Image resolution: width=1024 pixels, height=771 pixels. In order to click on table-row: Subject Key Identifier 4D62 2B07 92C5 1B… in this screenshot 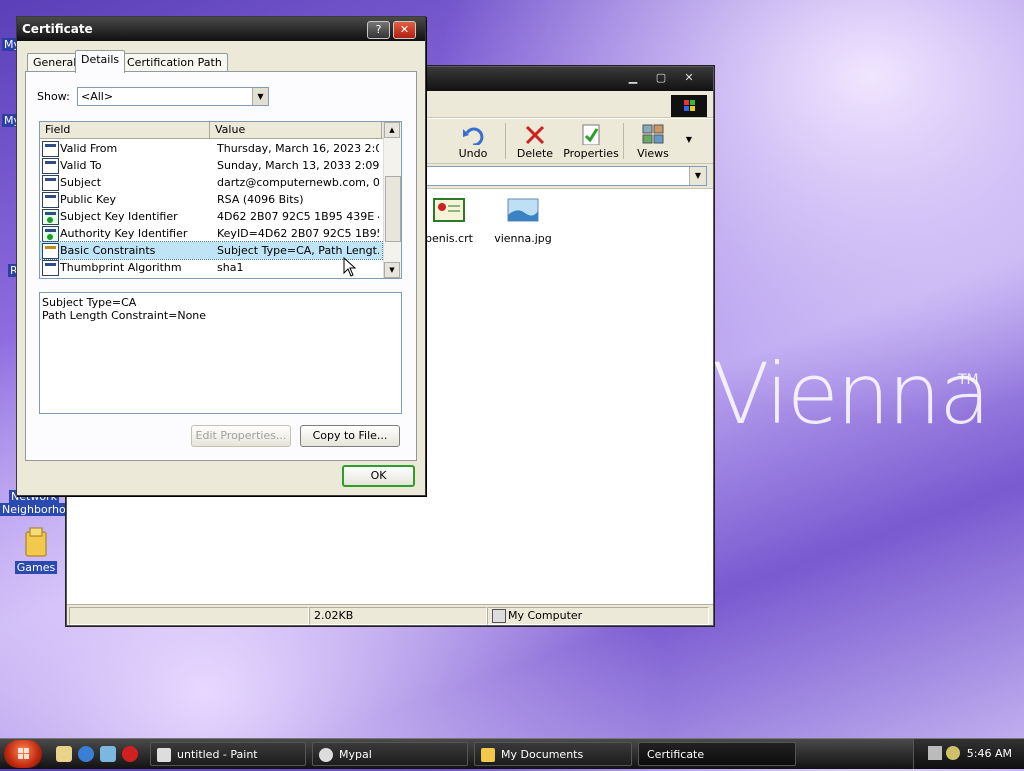, I will do `click(211, 216)`.